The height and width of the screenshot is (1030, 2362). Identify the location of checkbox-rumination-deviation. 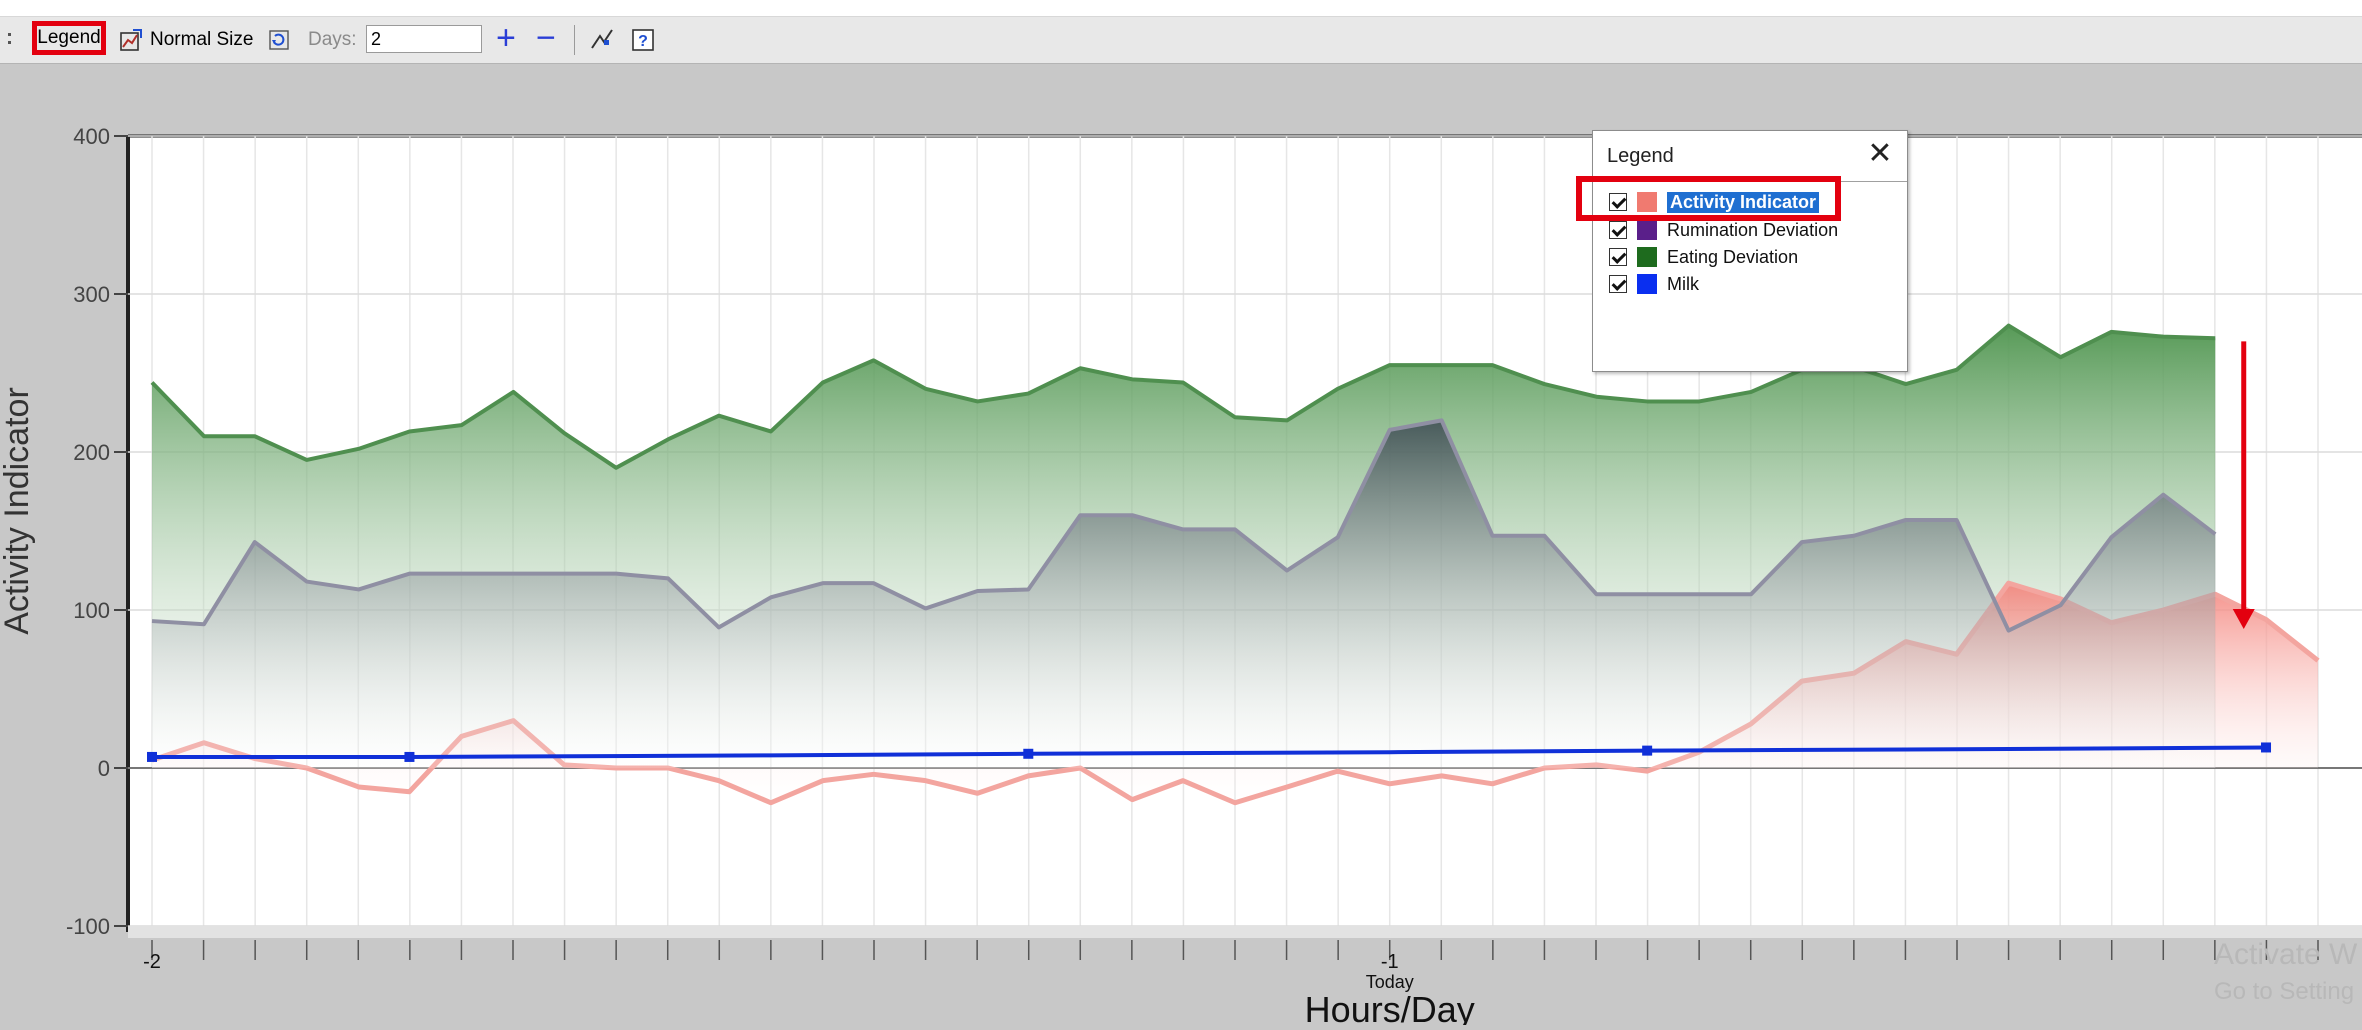
(1618, 230).